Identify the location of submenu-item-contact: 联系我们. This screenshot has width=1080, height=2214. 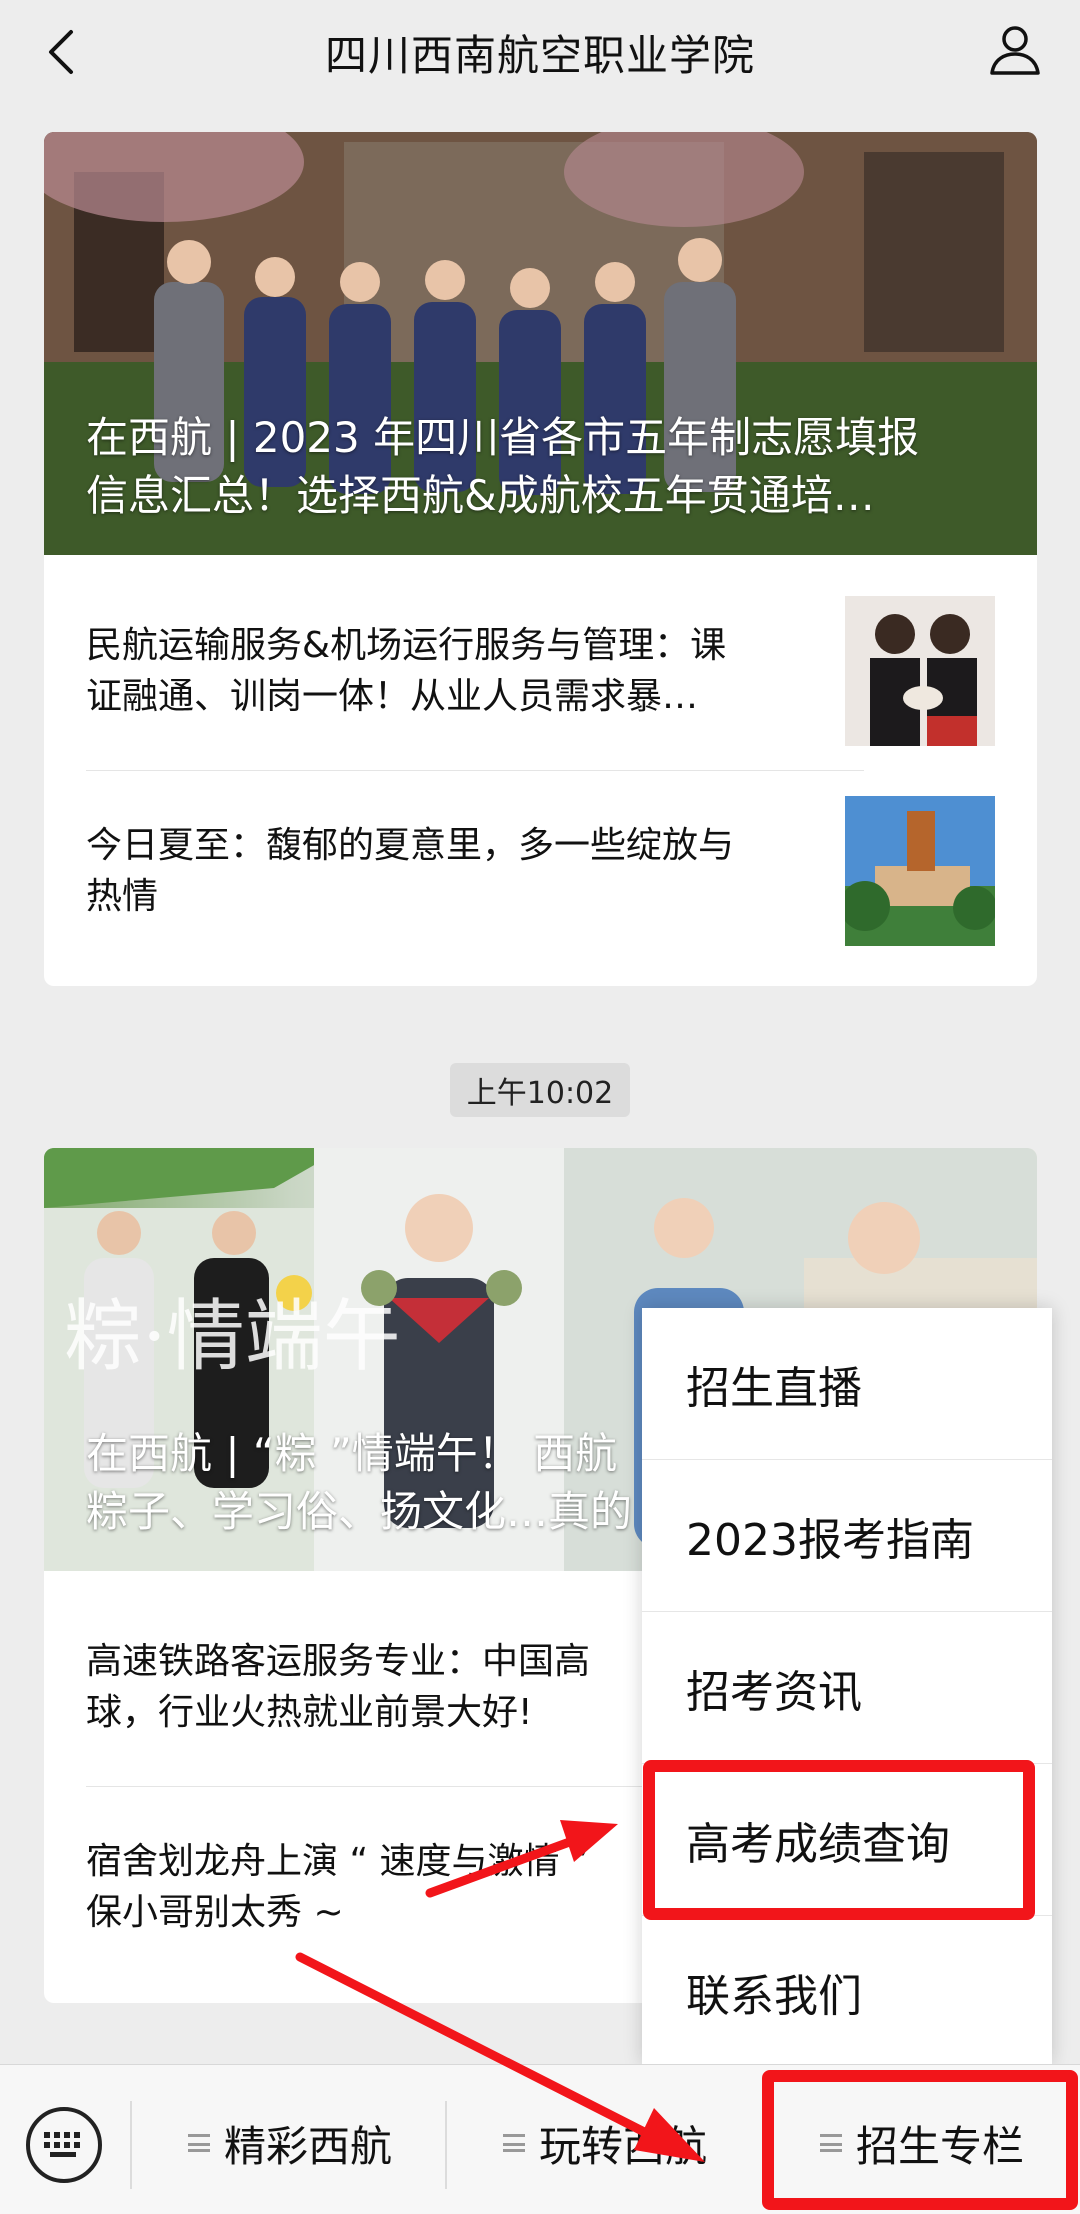
(847, 1991).